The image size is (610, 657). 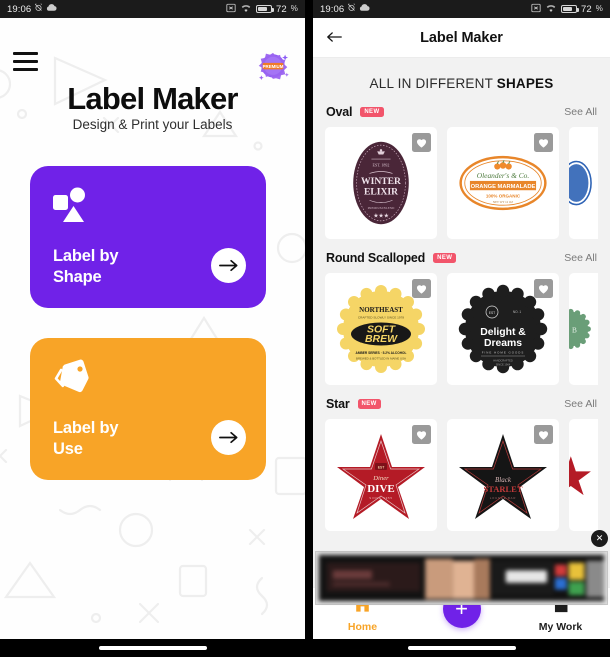 What do you see at coordinates (433, 83) in the screenshot?
I see `banner-heading-normal: ALL IN DIFFERENT` at bounding box center [433, 83].